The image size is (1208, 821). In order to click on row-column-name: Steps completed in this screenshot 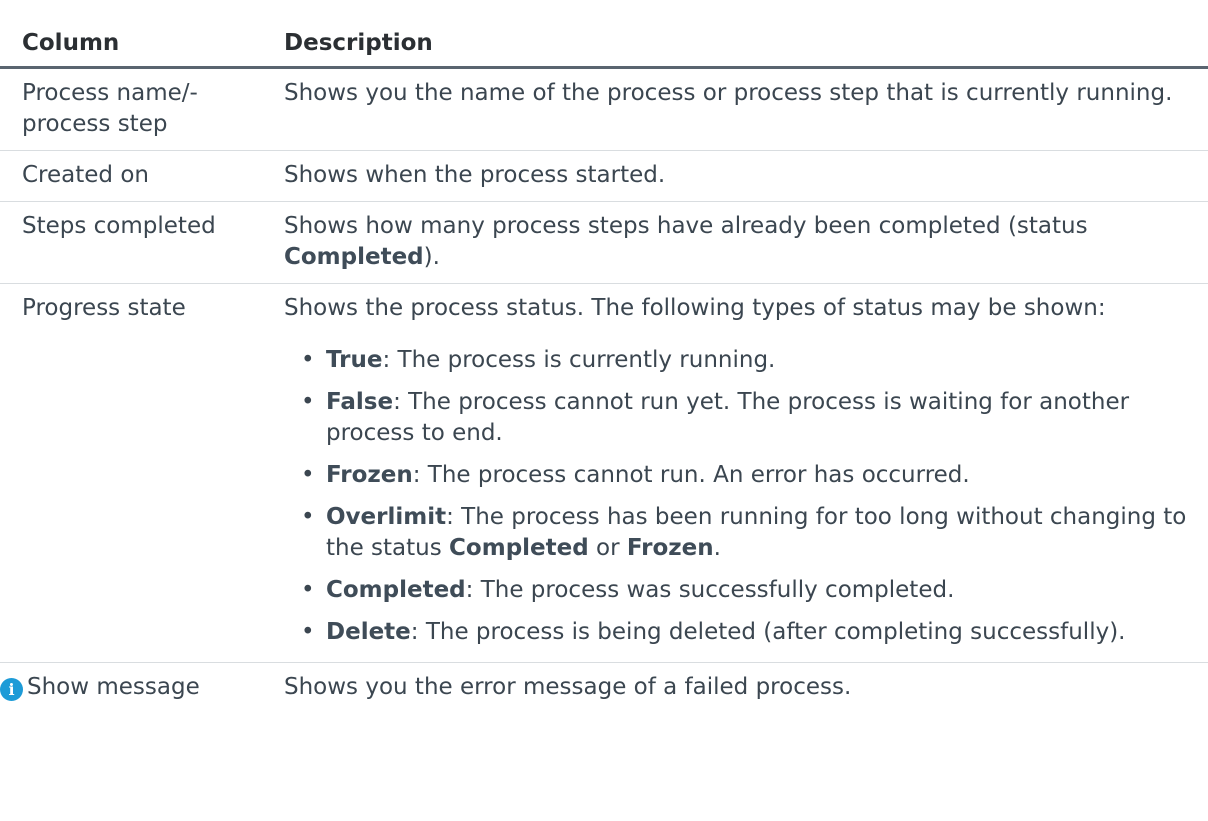, I will do `click(132, 242)`.